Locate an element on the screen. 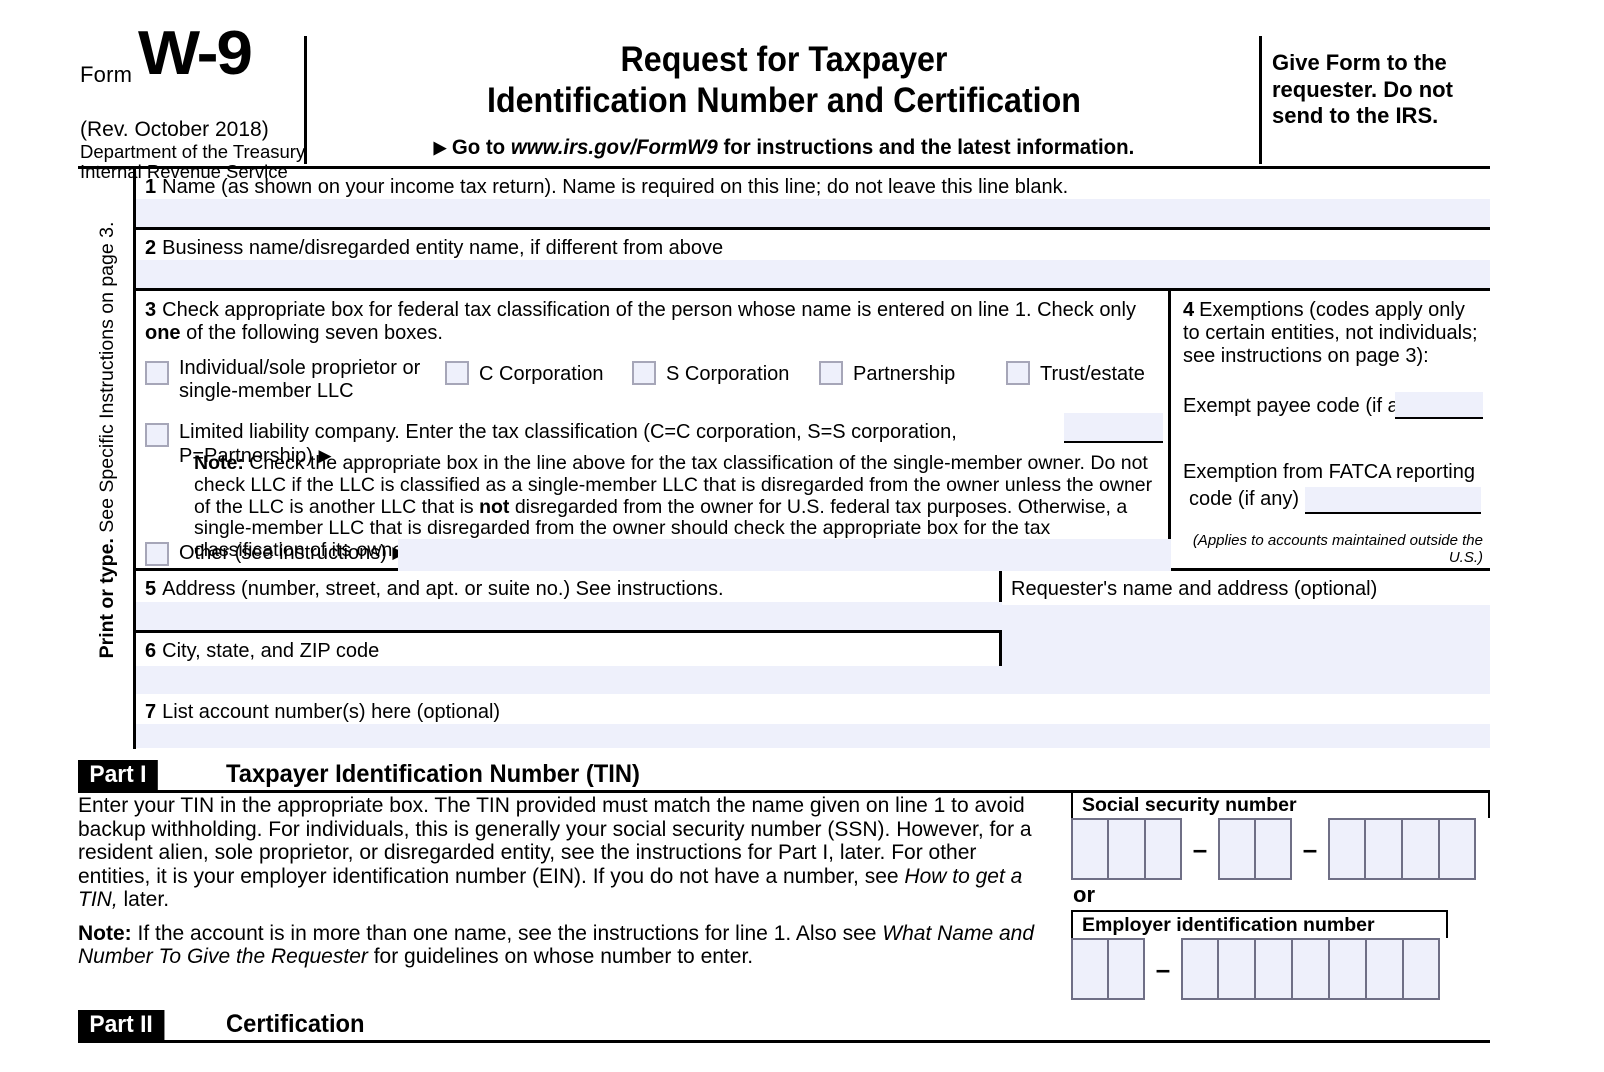 This screenshot has width=1604, height=1072. part-1-title: Taxpayer Identification Number (TIN) is located at coordinates (433, 774).